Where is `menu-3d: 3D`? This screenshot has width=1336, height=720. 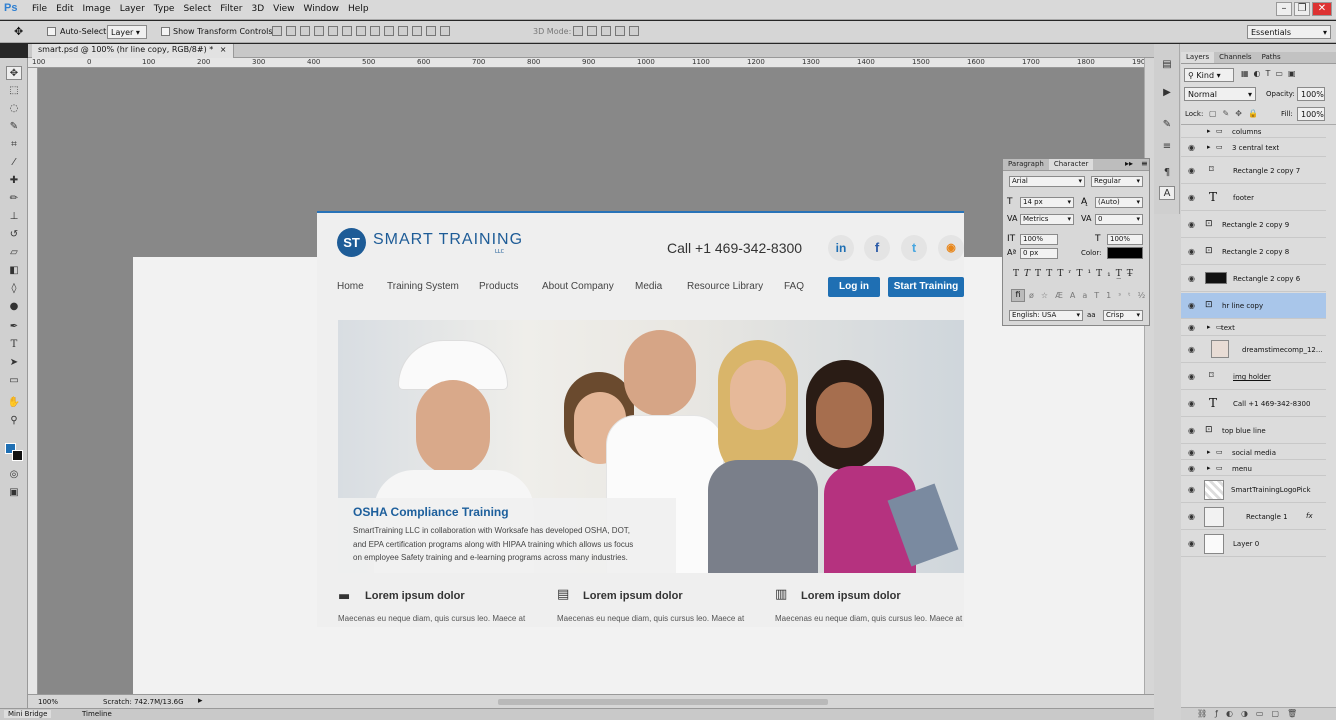 menu-3d: 3D is located at coordinates (263, 9).